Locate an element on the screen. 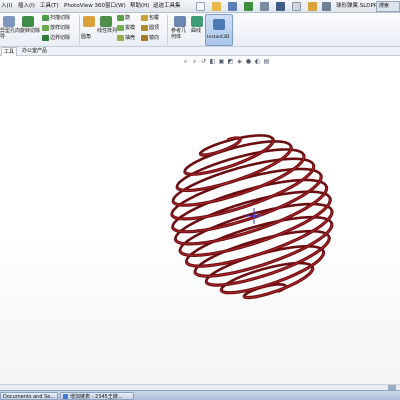  menu-tools: 工具(T) is located at coordinates (49, 6).